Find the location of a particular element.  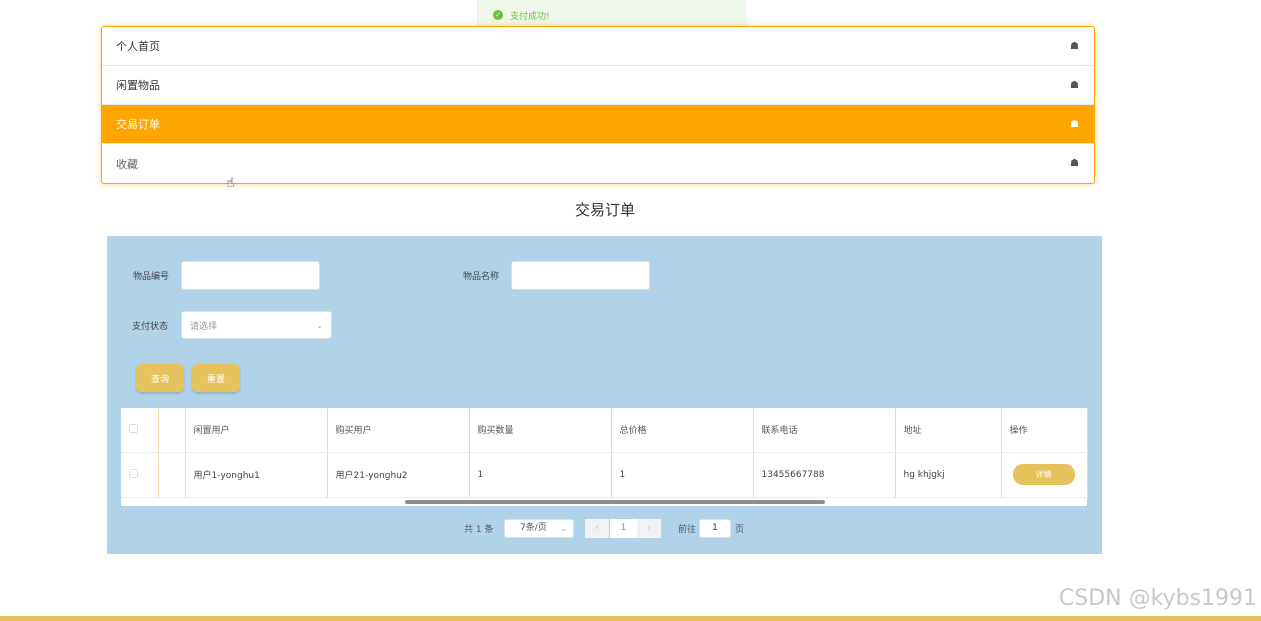

watermark: CSDN @kybs1991 is located at coordinates (1157, 598).